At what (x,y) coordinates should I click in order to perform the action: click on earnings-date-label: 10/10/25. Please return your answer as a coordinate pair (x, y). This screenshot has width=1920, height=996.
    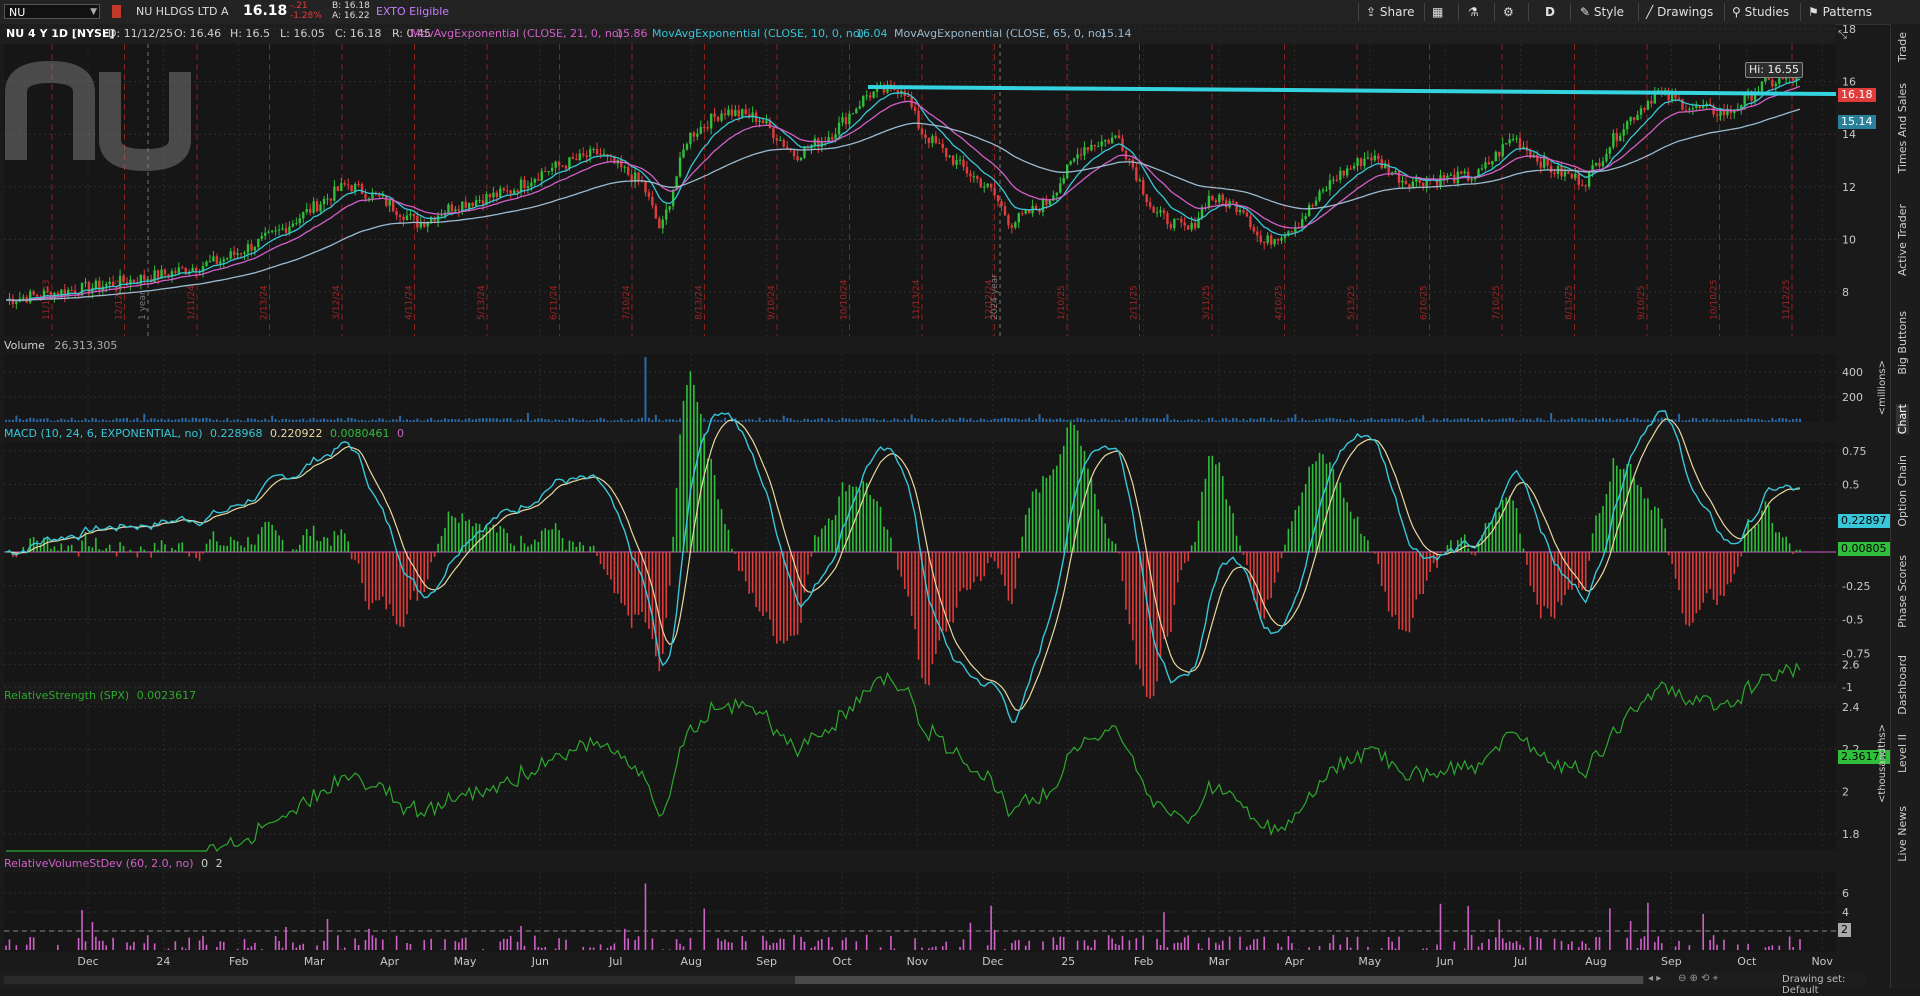
    Looking at the image, I should click on (1715, 300).